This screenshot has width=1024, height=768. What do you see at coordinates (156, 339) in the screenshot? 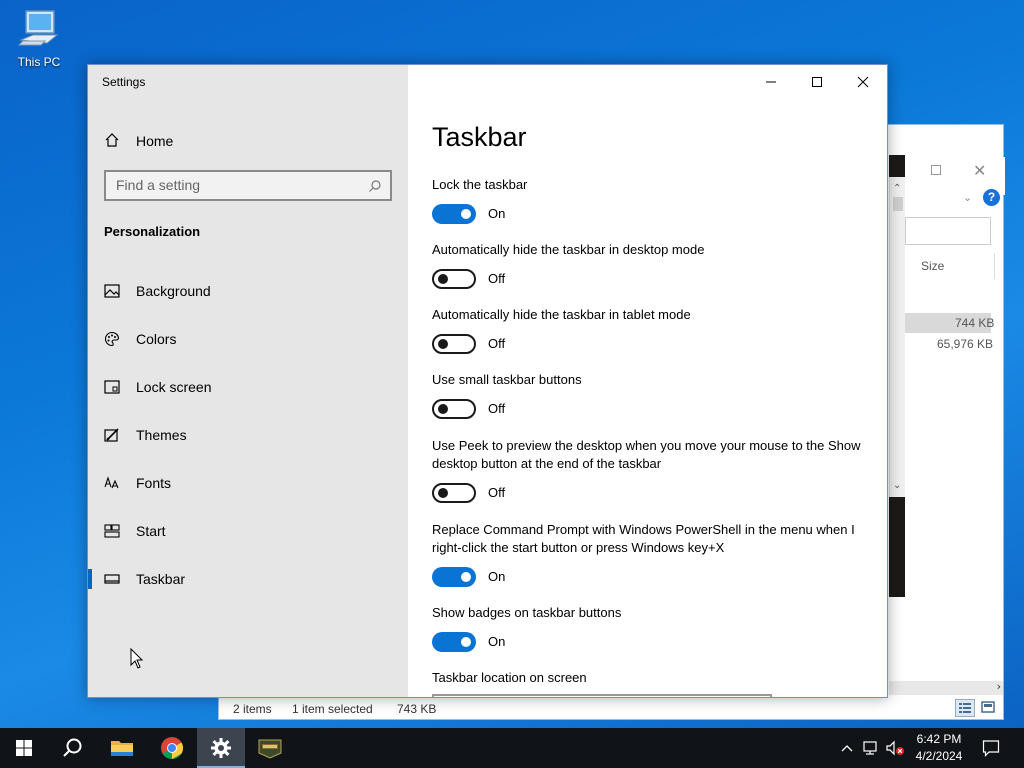
I see `nav-item-label: Colors` at bounding box center [156, 339].